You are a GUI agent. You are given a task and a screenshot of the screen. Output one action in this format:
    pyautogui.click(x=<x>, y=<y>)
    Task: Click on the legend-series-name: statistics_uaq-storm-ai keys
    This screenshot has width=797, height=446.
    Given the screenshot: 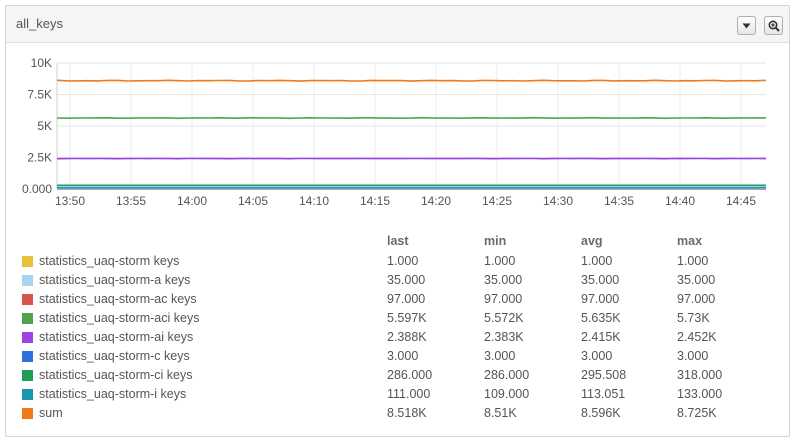 What is the action you would take?
    pyautogui.click(x=116, y=337)
    